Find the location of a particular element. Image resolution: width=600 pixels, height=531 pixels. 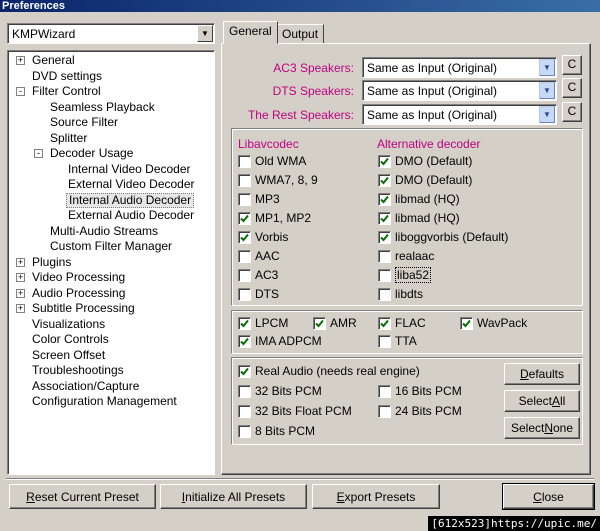

tree-item: Color Controls is located at coordinates (111, 340).